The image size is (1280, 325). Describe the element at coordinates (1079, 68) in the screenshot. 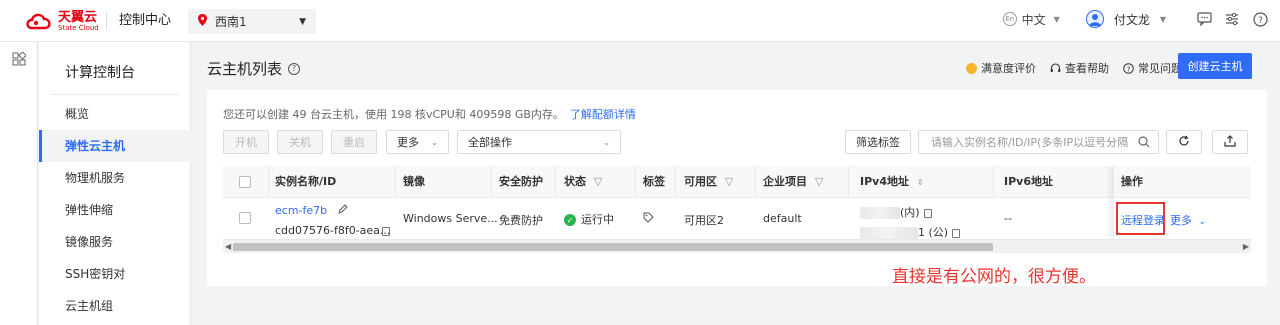

I see `help-link: 查看帮助` at that location.